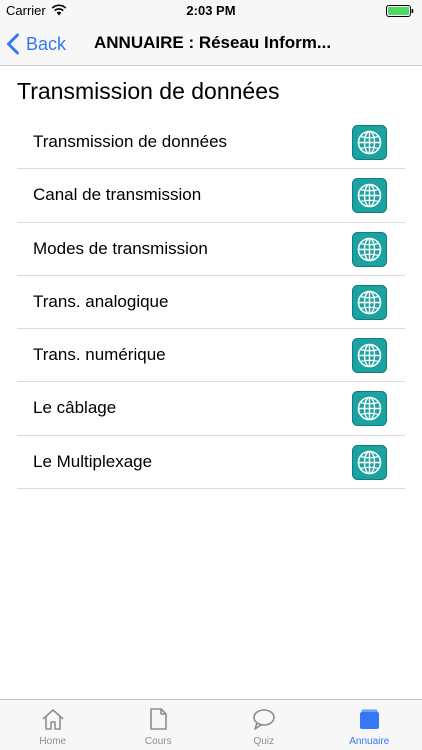  What do you see at coordinates (46, 43) in the screenshot?
I see `back-label: Back` at bounding box center [46, 43].